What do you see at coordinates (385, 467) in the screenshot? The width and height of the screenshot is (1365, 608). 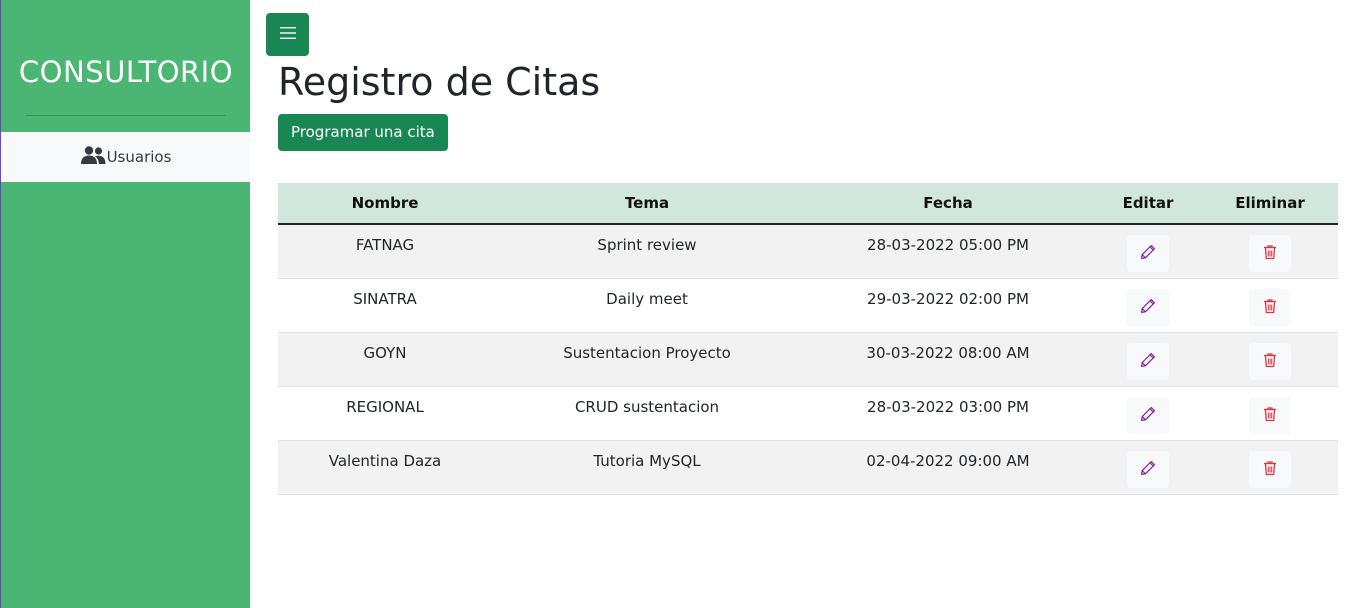 I see `cell-nombre: Valentina Daza` at bounding box center [385, 467].